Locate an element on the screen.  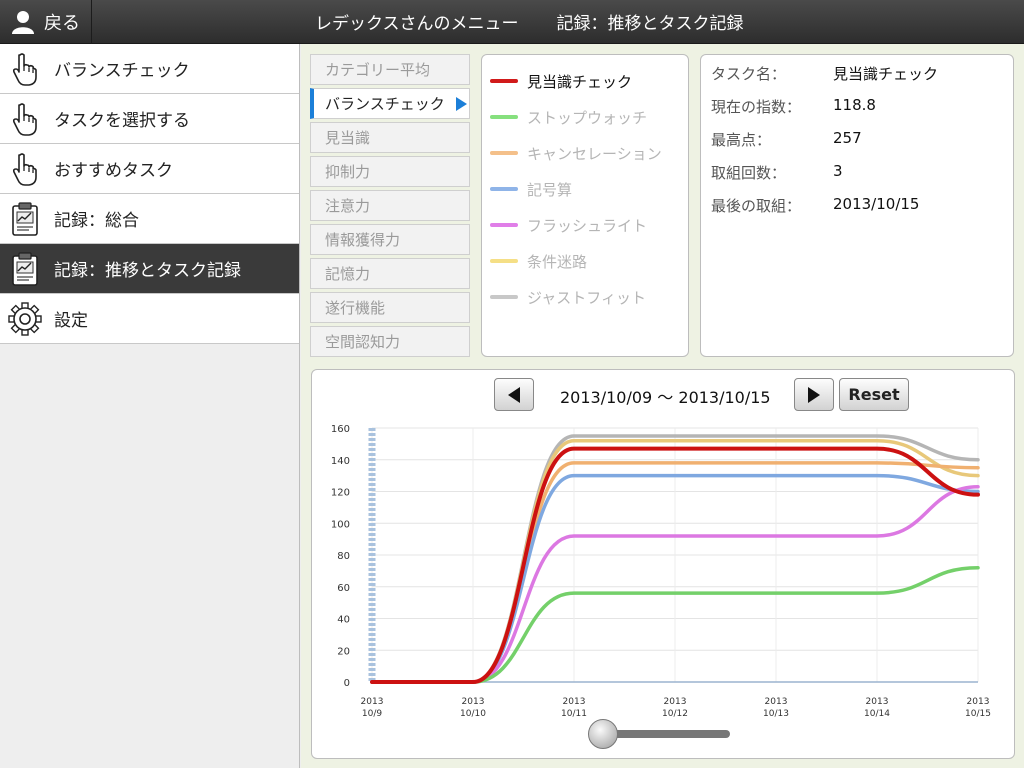
legend-label: フラッシュライト is located at coordinates (587, 225).